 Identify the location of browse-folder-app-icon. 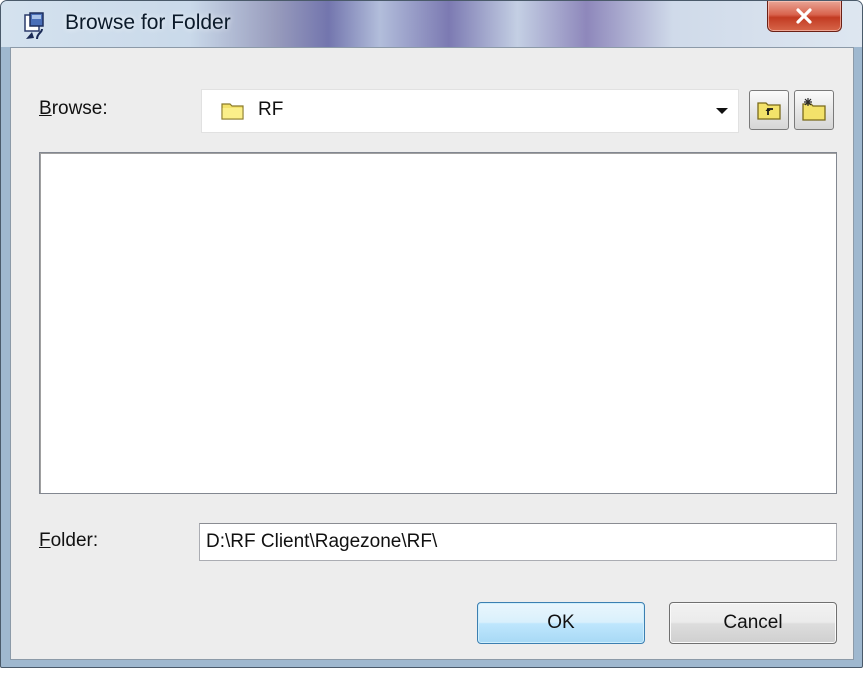
(38, 26).